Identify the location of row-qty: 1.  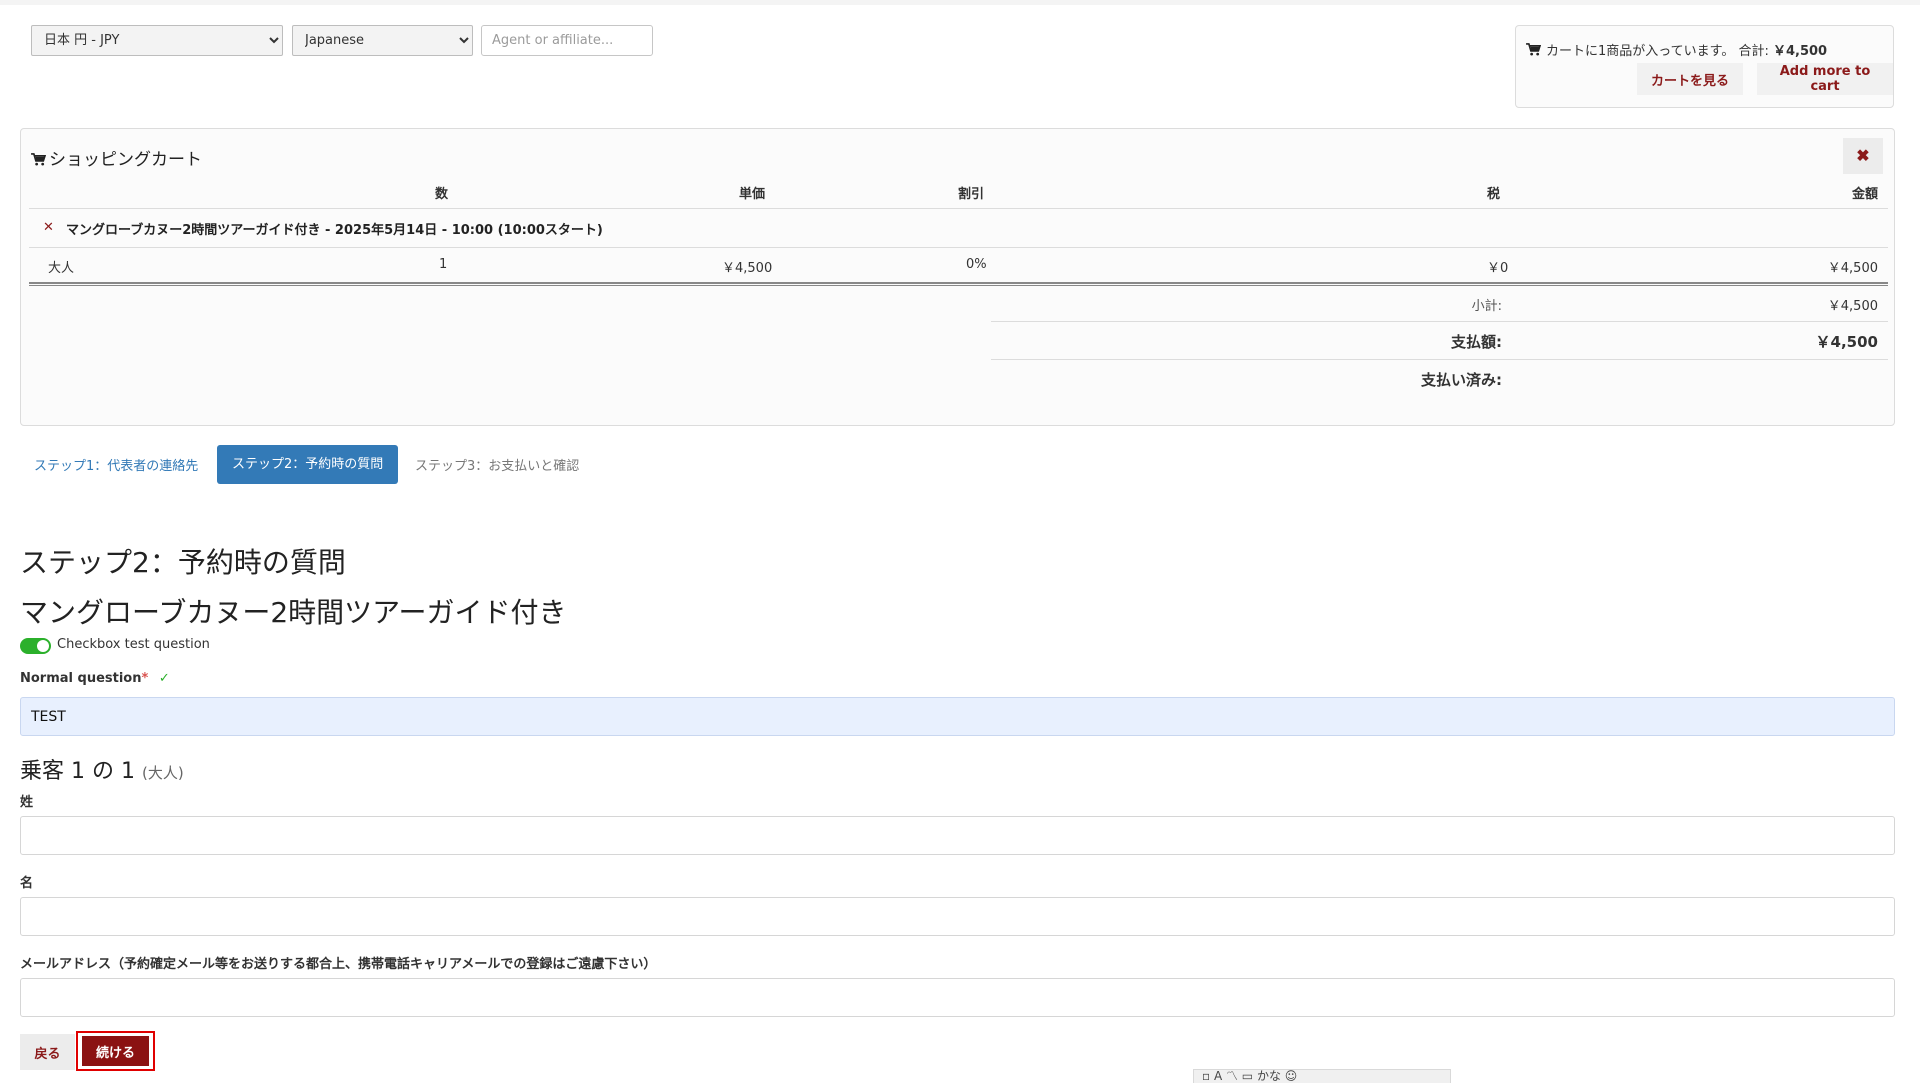
(443, 264).